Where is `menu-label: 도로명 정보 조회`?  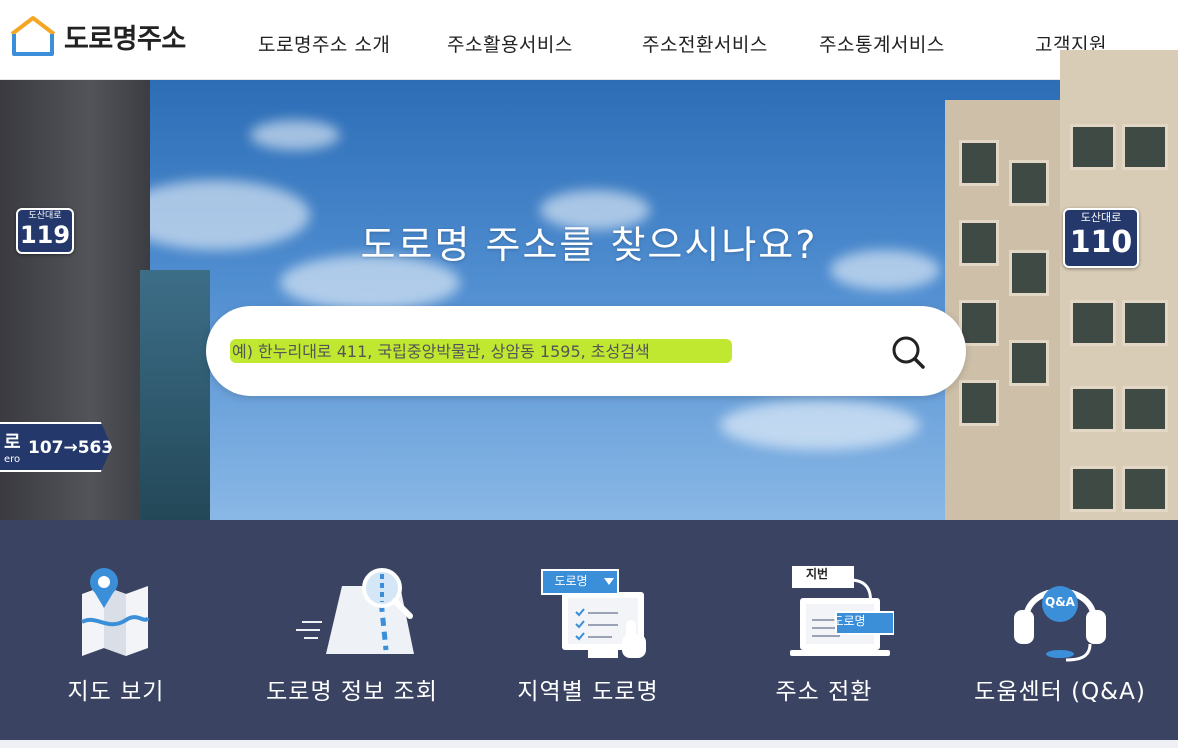
menu-label: 도로명 정보 조회 is located at coordinates (352, 692).